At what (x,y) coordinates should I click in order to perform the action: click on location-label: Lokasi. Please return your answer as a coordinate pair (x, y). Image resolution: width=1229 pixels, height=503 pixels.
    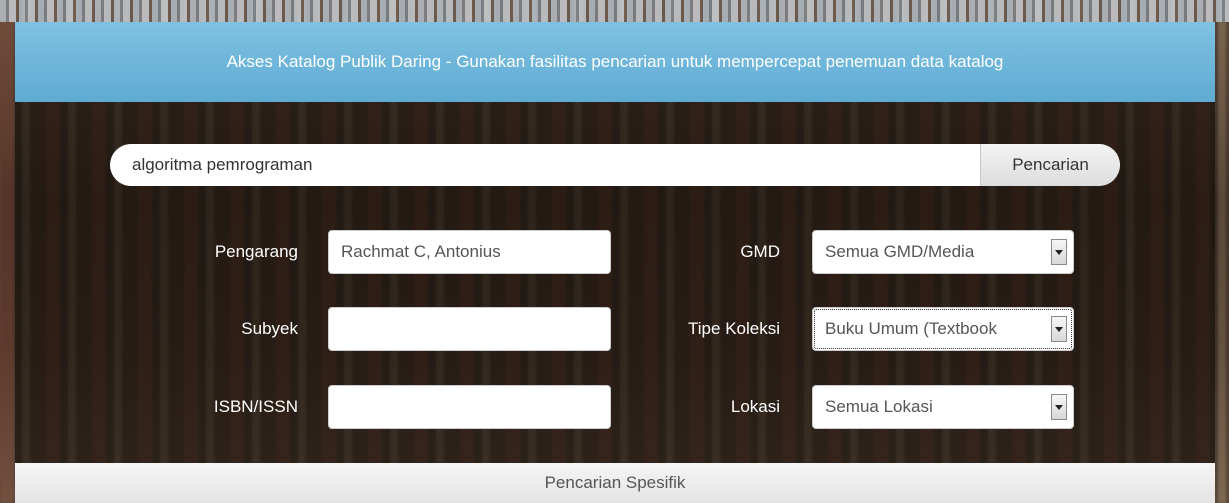
    Looking at the image, I should click on (755, 406).